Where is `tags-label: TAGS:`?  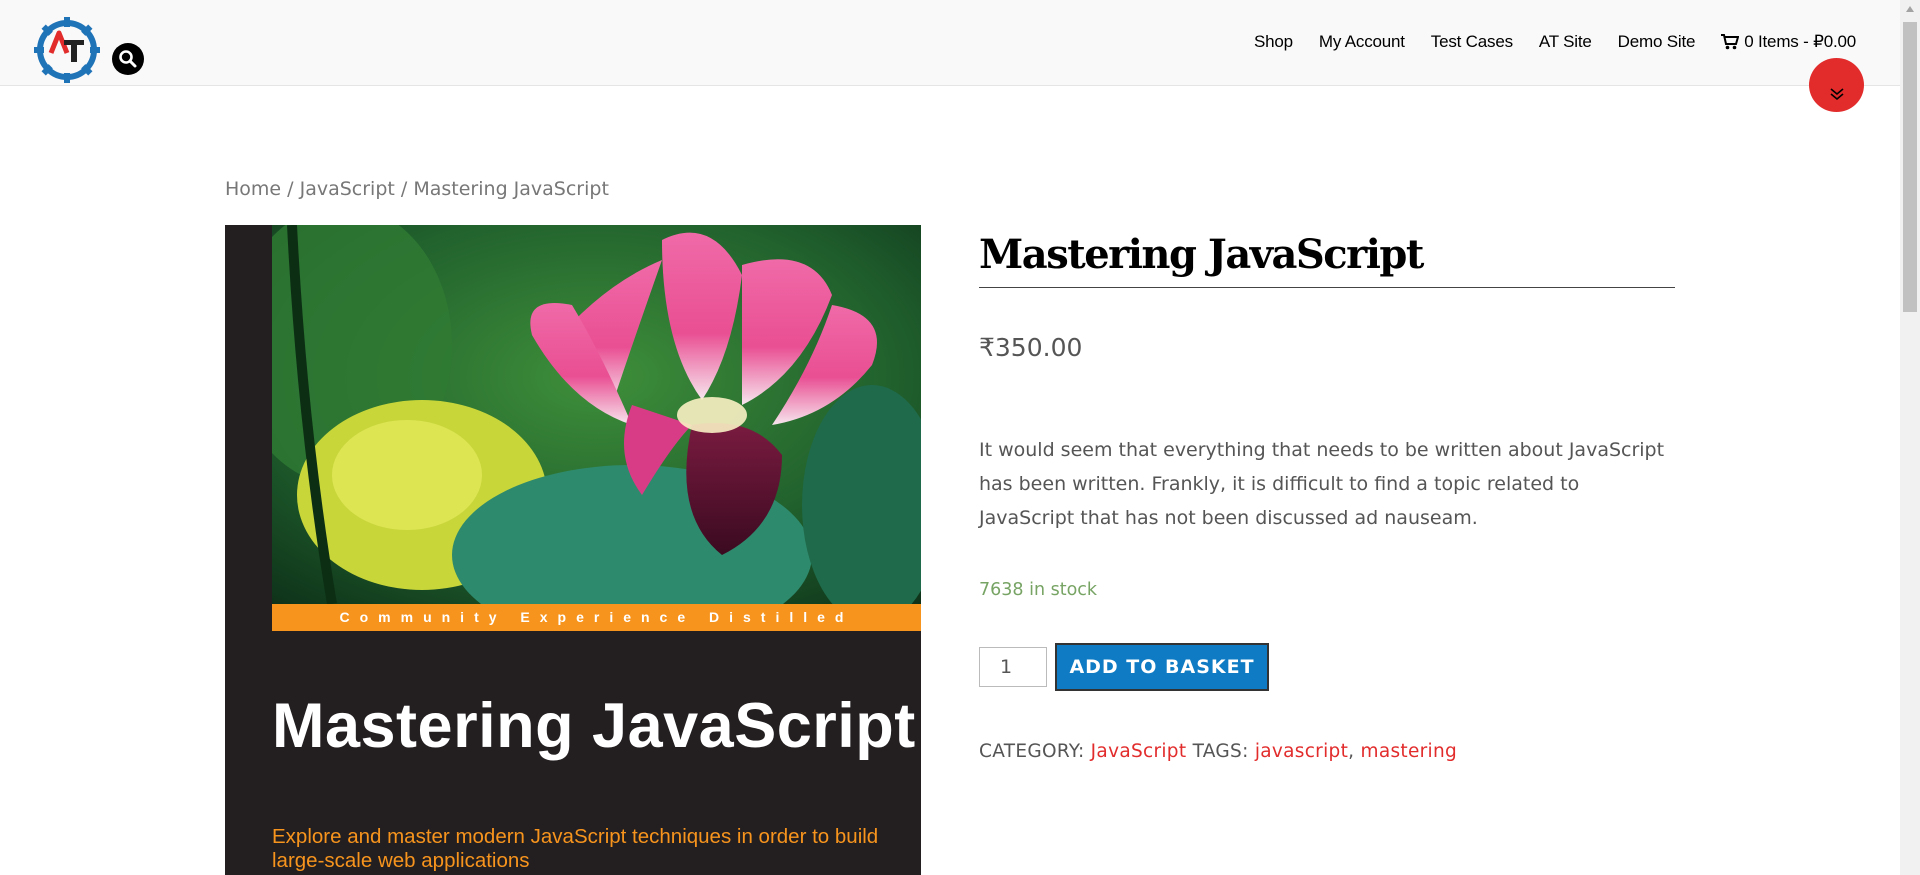 tags-label: TAGS: is located at coordinates (1220, 751).